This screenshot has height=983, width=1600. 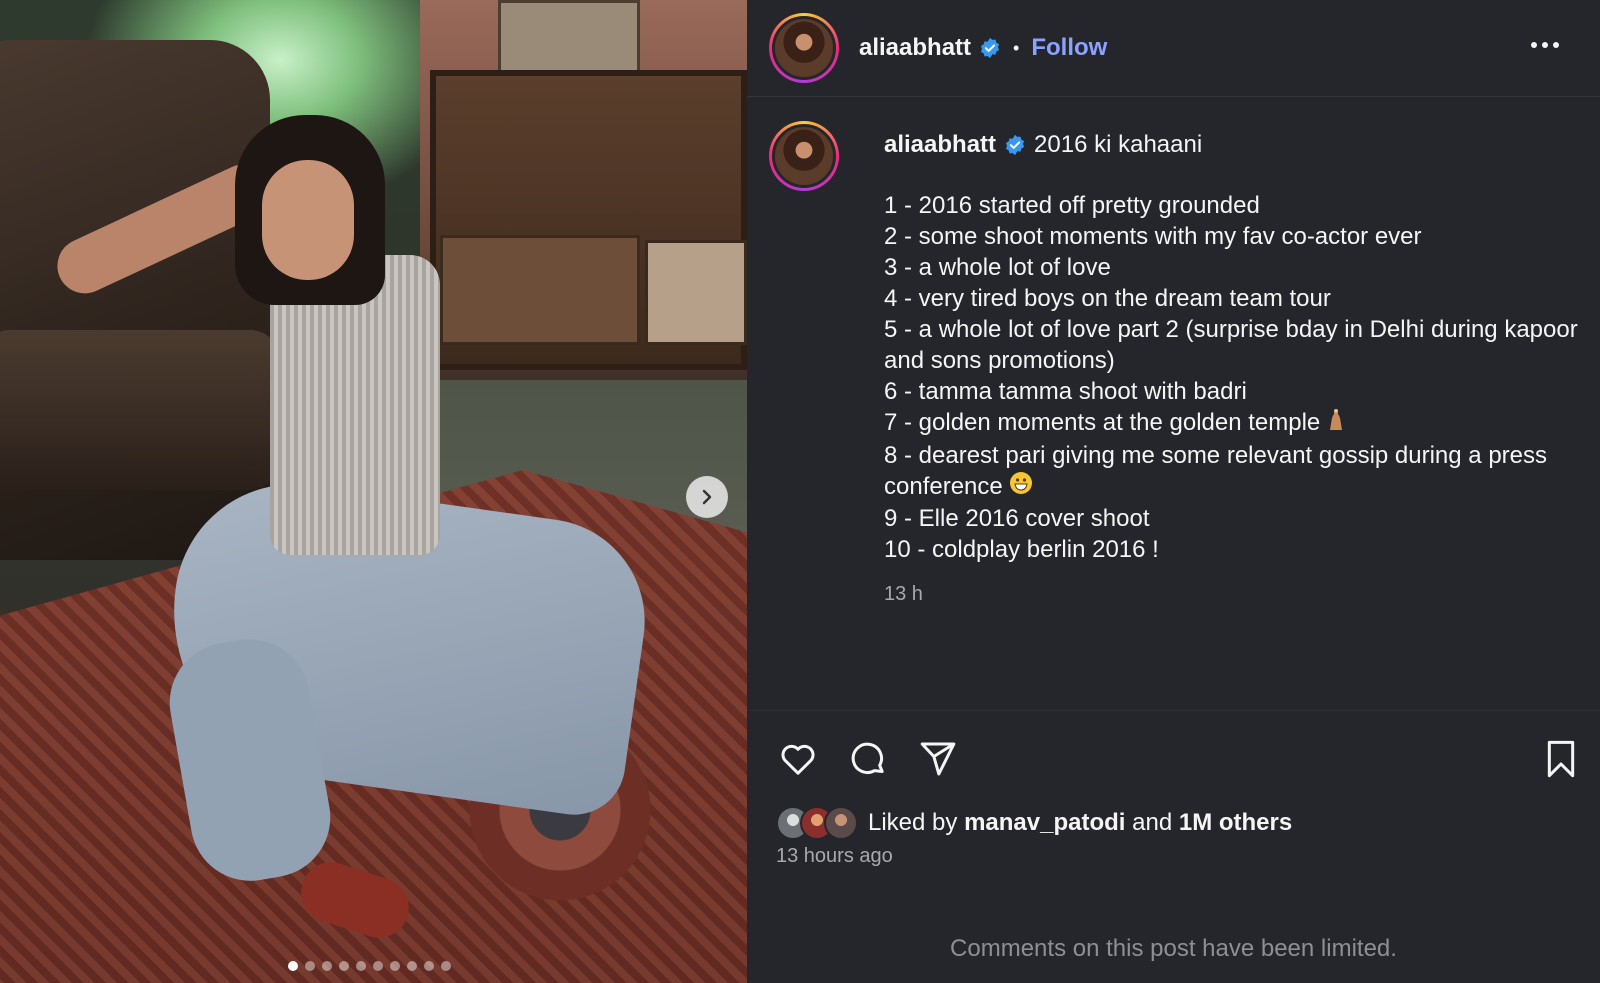 What do you see at coordinates (1017, 519) in the screenshot?
I see `caption-line: 9 - Elle 2016 cover shoot` at bounding box center [1017, 519].